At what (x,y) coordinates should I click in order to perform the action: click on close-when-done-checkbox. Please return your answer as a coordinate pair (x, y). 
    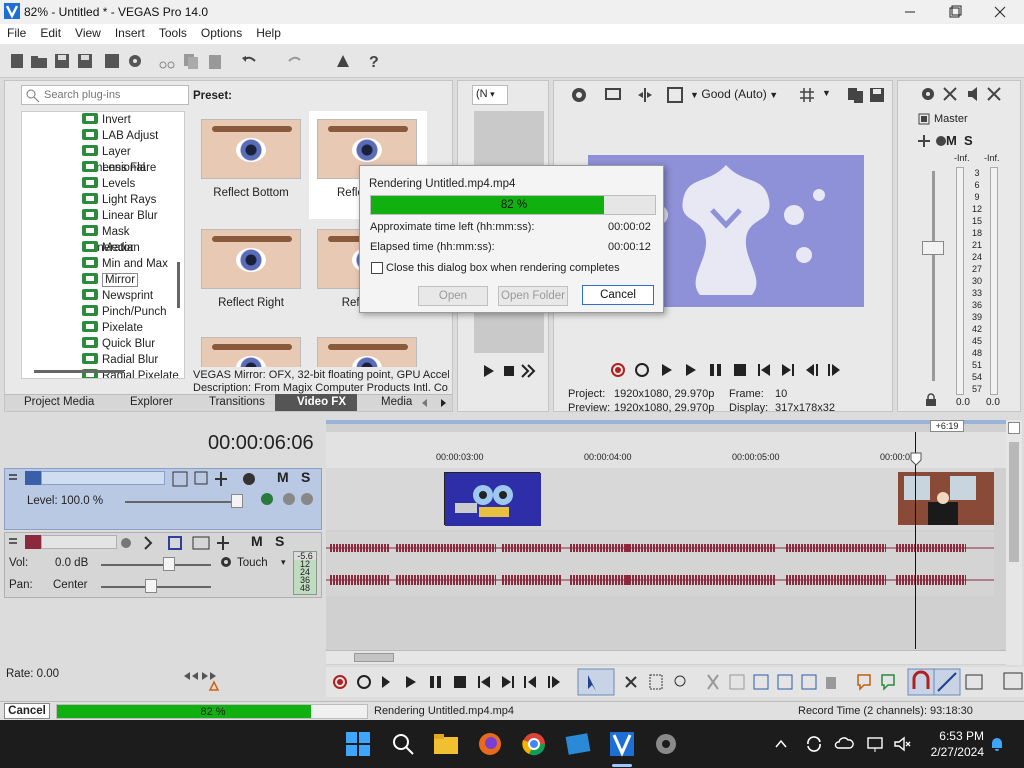
    Looking at the image, I should click on (377, 268).